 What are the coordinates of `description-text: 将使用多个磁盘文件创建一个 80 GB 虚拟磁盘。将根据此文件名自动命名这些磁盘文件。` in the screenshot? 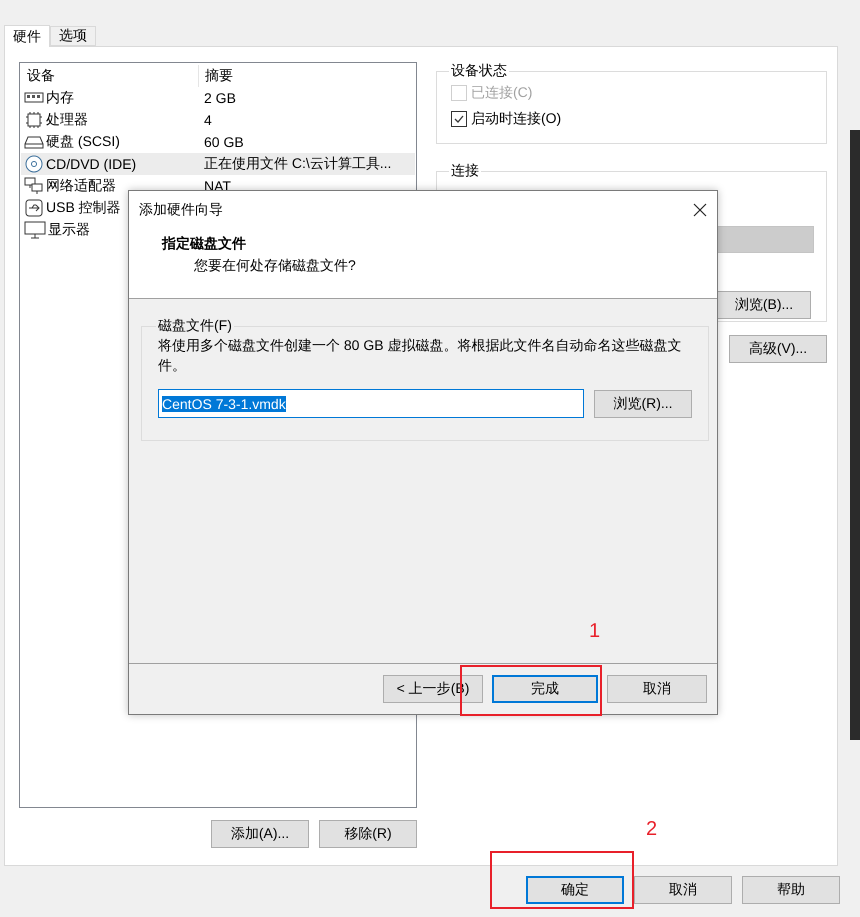 It's located at (420, 355).